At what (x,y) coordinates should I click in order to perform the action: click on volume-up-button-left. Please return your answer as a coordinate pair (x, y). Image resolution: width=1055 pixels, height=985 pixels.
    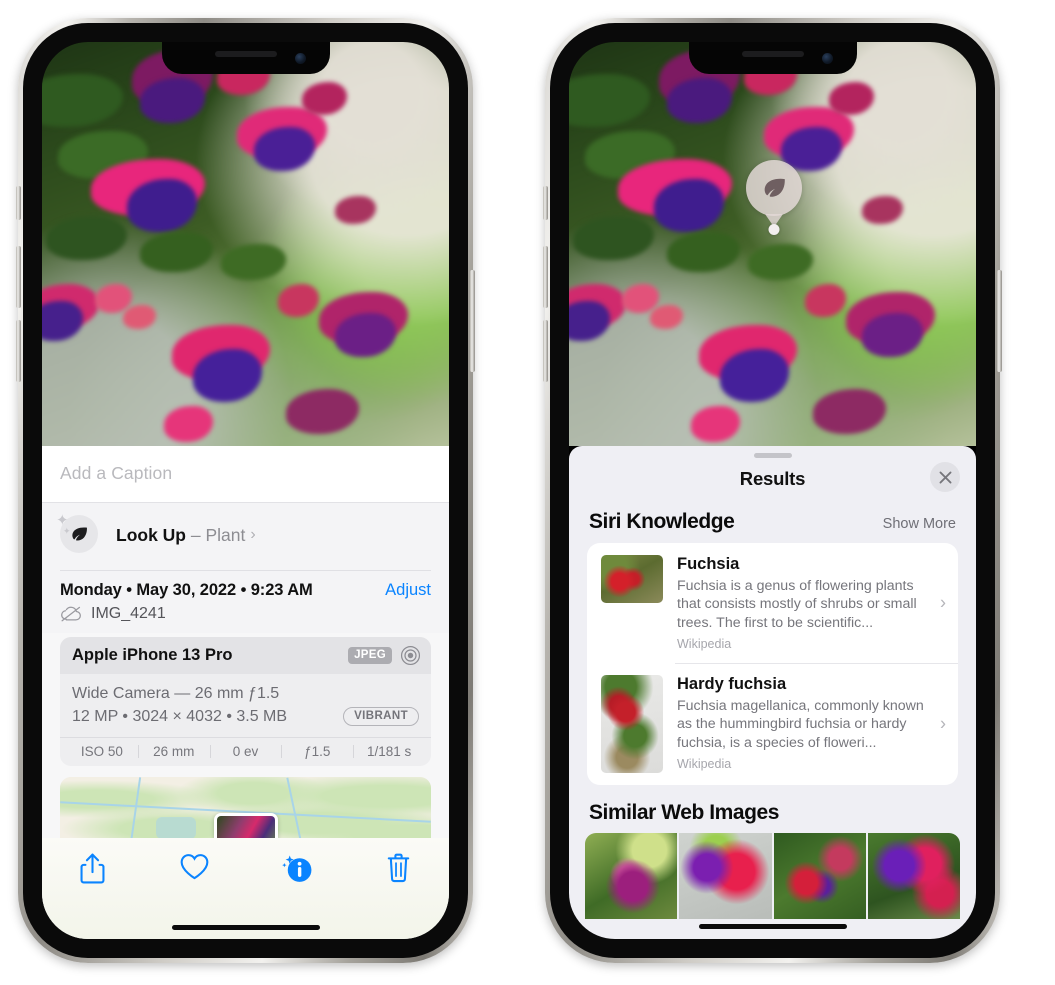
    Looking at the image, I should click on (18, 277).